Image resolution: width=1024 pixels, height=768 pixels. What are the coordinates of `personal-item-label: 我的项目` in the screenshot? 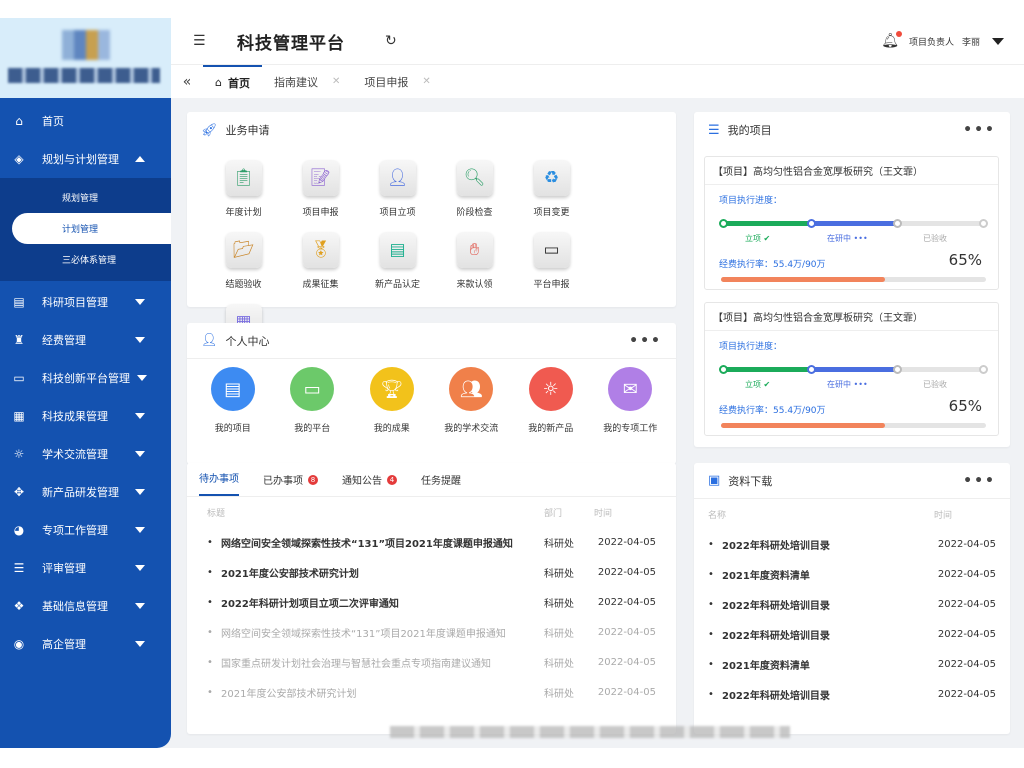 It's located at (232, 429).